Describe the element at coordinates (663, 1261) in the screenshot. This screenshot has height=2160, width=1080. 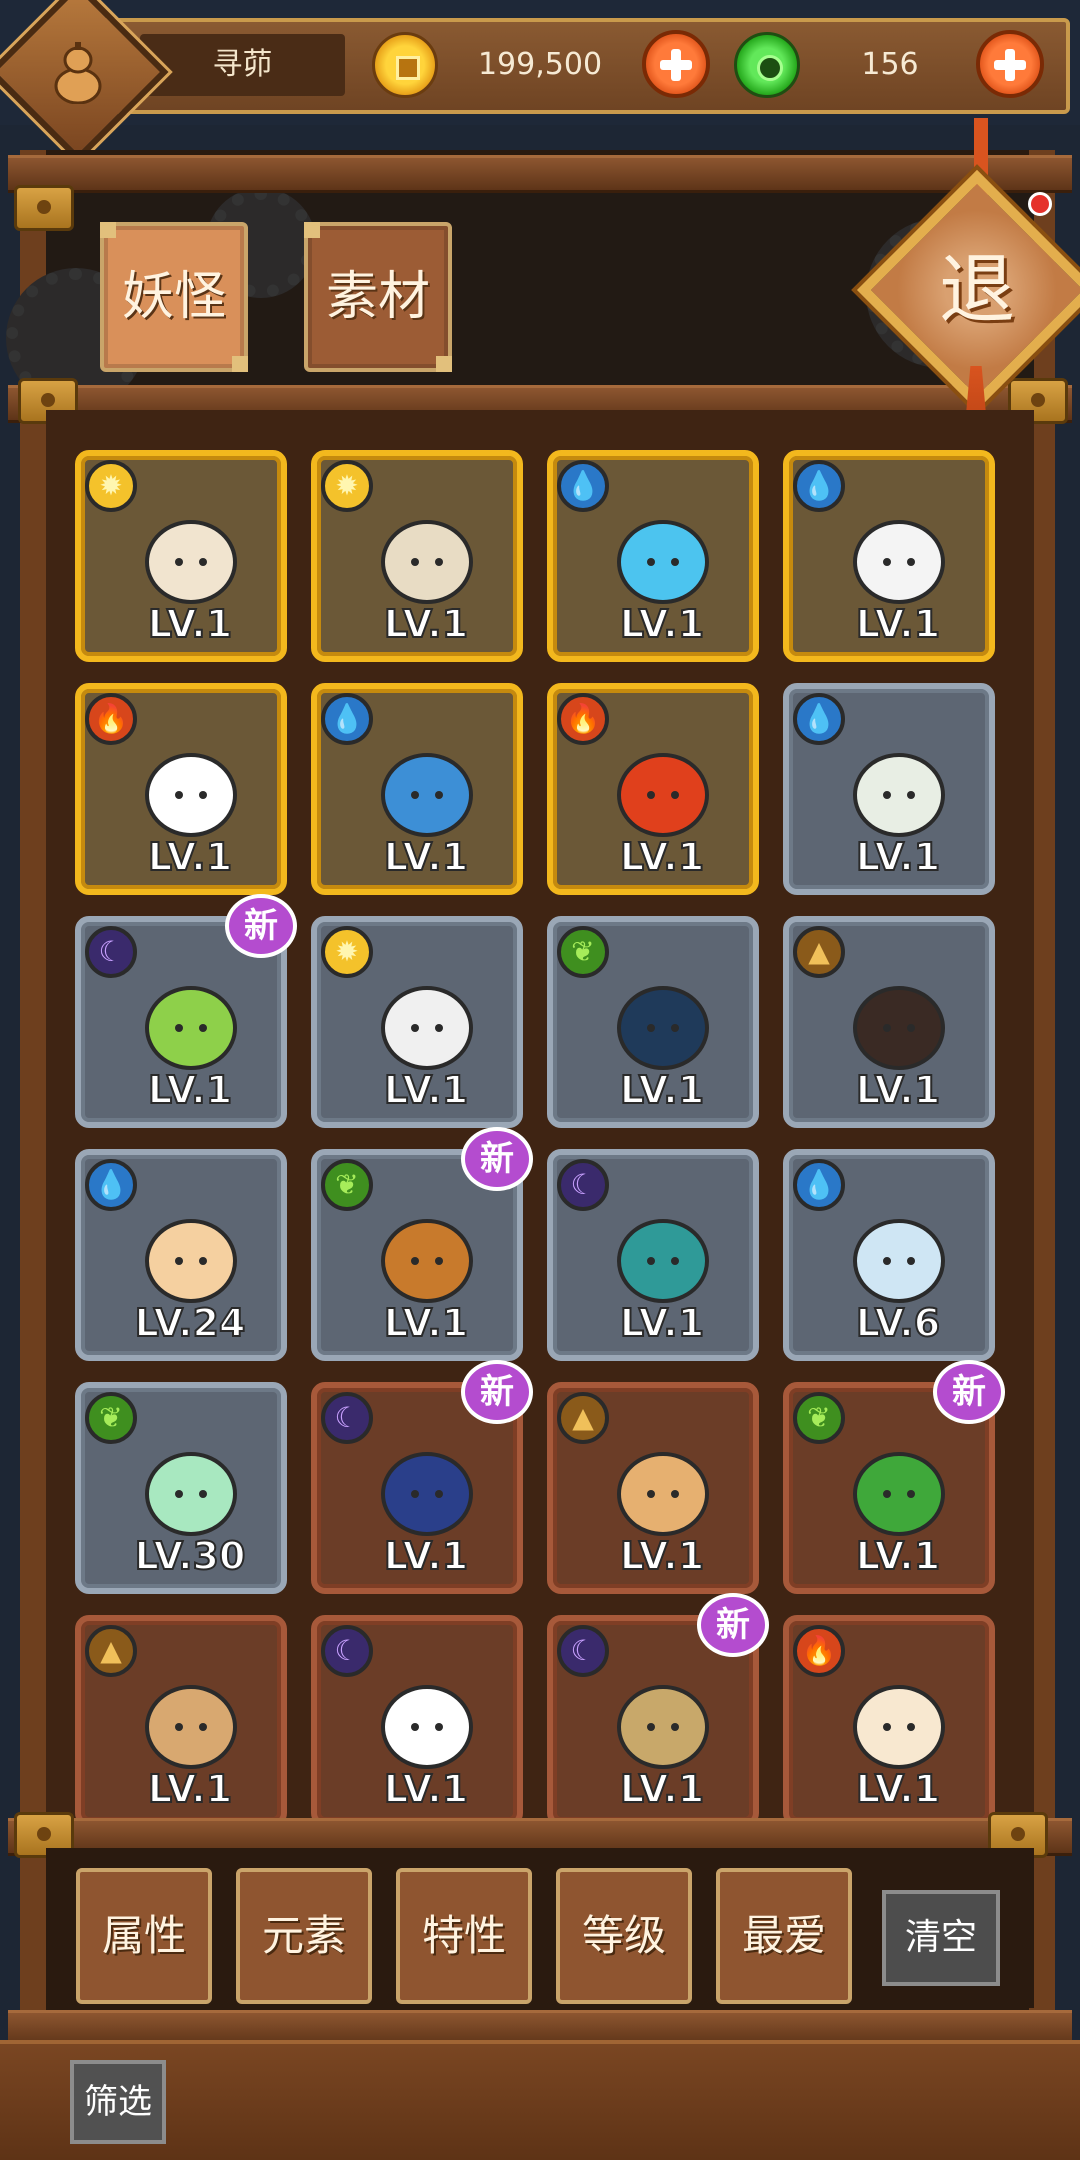
I see `teal-ghost-icon` at that location.